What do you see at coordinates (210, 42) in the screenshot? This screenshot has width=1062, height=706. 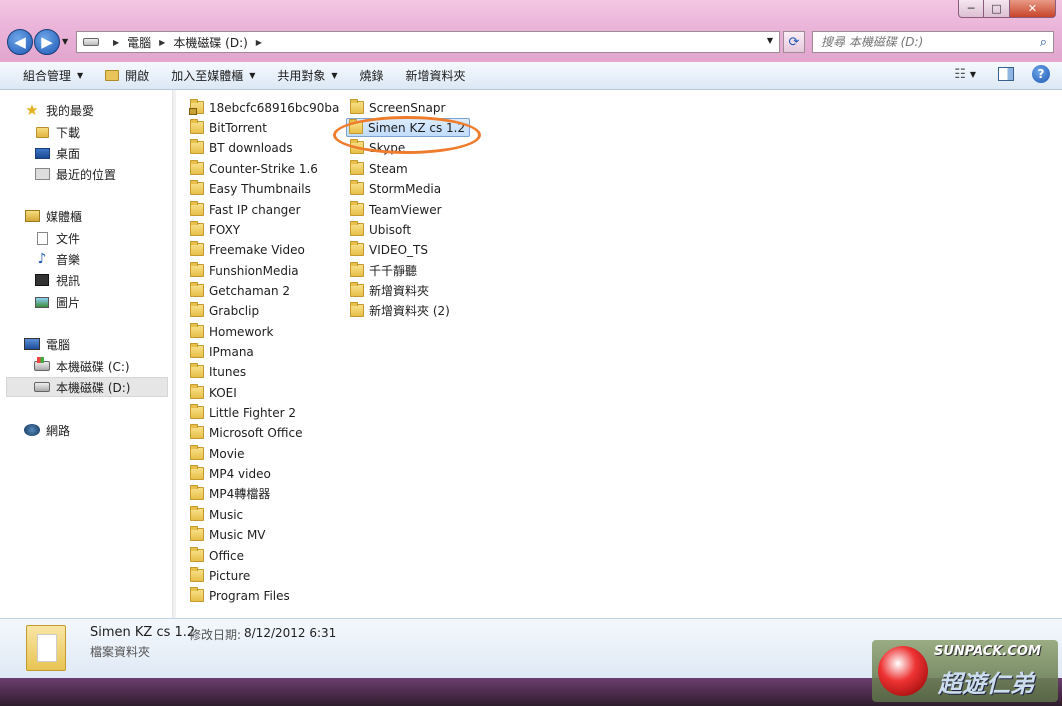 I see `breadcrumb-drive-d: 本機磁碟 (D:)` at bounding box center [210, 42].